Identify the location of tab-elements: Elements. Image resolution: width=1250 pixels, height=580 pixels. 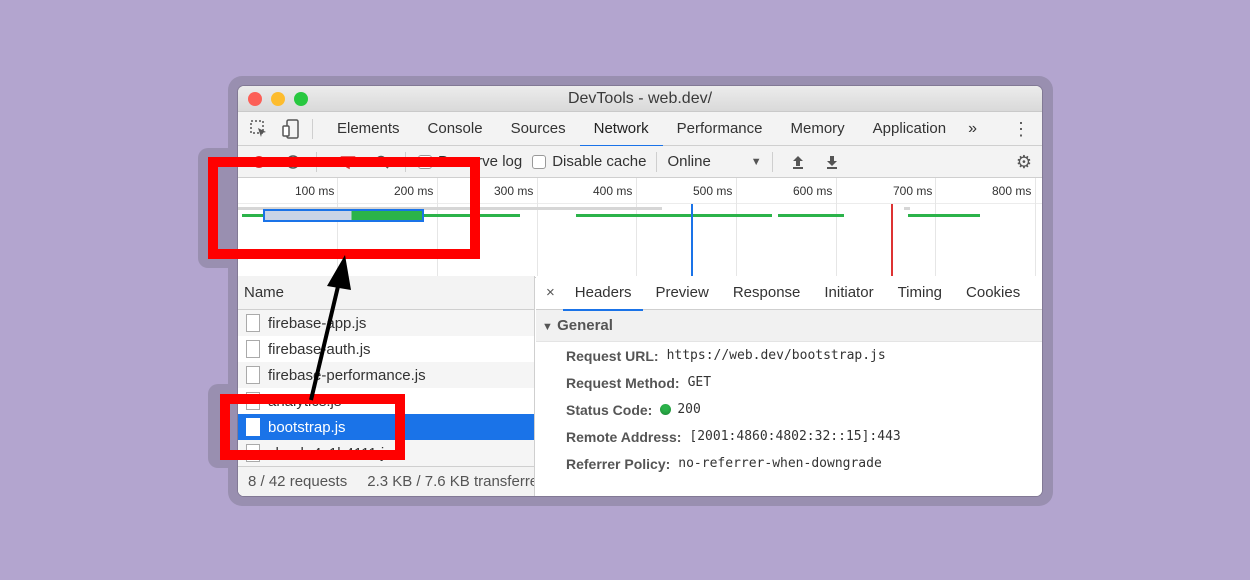
(368, 129).